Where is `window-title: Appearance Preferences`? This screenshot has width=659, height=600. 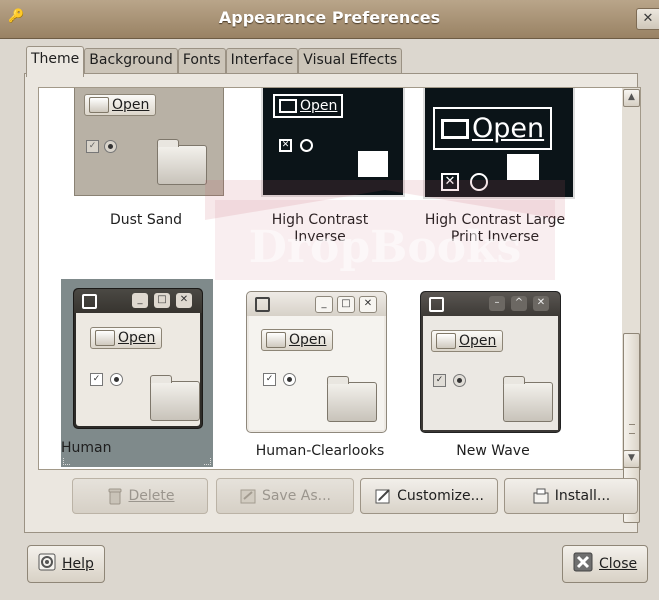
window-title: Appearance Preferences is located at coordinates (329, 17).